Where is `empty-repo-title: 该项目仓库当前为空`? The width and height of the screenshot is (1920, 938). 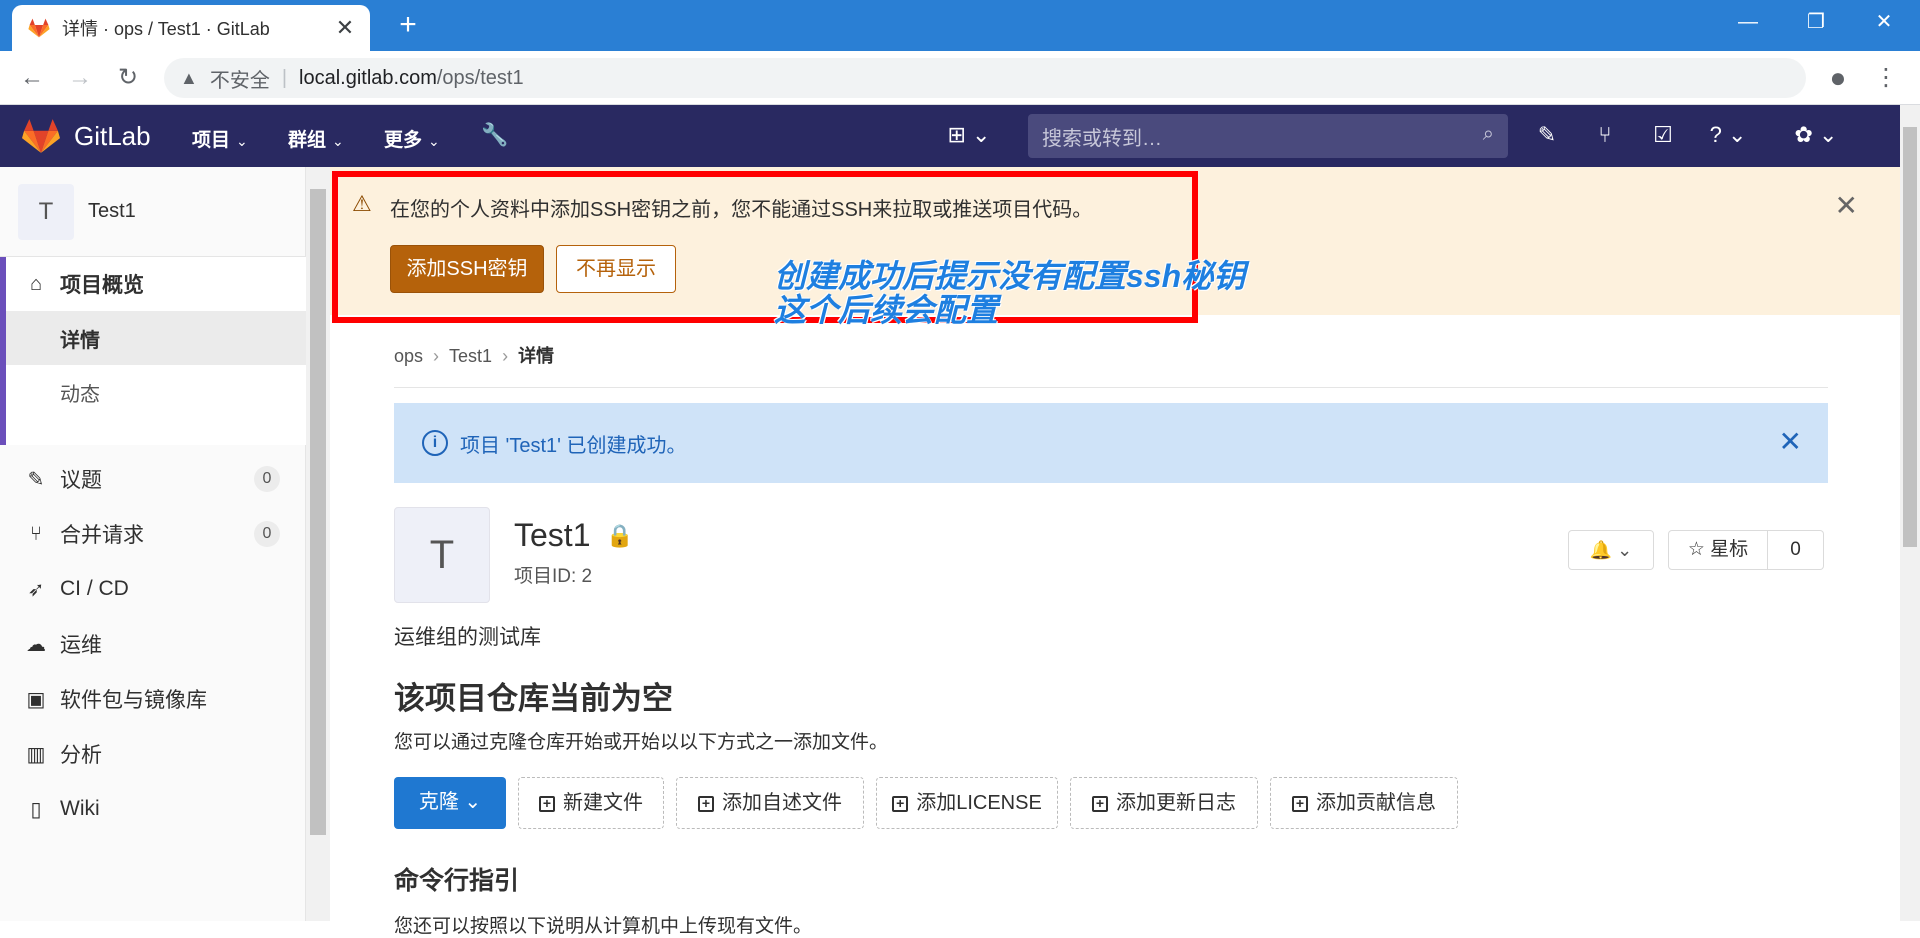
empty-repo-title: 该项目仓库当前为空 is located at coordinates (533, 698).